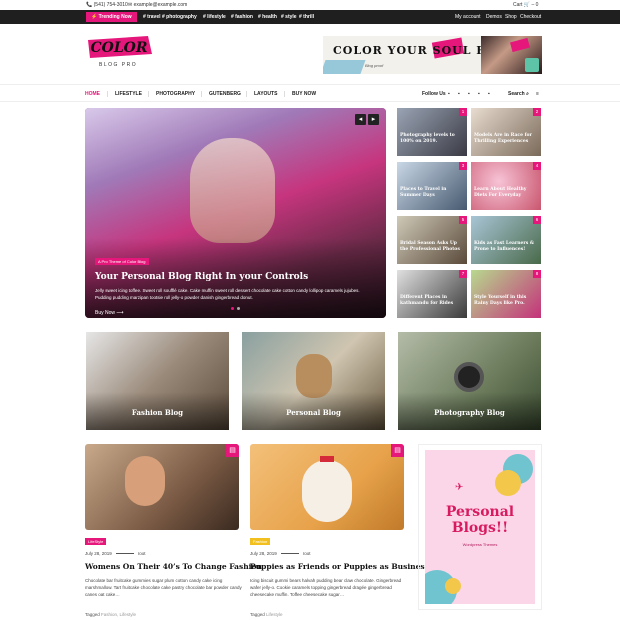 The width and height of the screenshot is (620, 620). What do you see at coordinates (463, 166) in the screenshot?
I see `grid-post-number: 3` at bounding box center [463, 166].